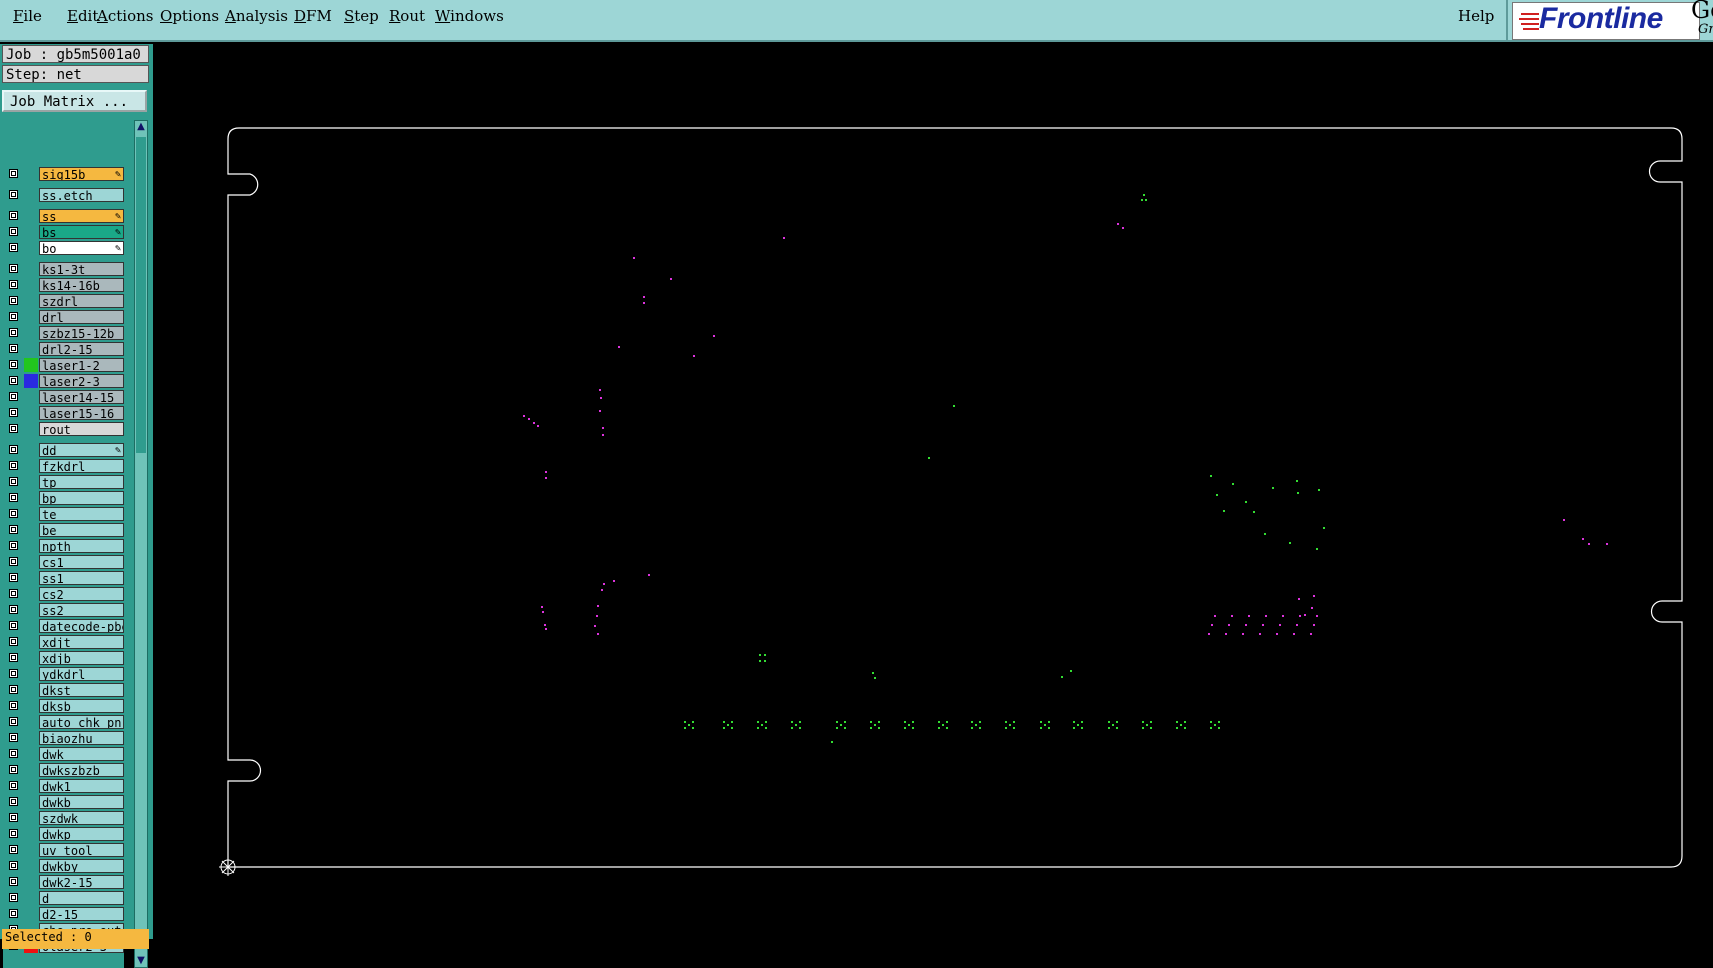  I want to click on layer-name: cs2, so click(81, 594).